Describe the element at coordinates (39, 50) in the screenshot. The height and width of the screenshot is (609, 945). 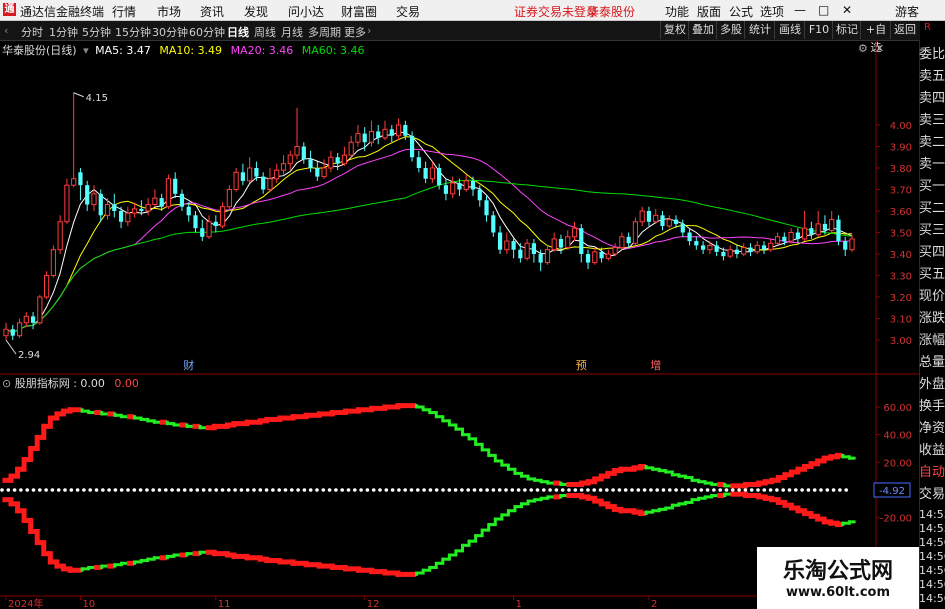
I see `stock-title: 华泰股份(日线)` at that location.